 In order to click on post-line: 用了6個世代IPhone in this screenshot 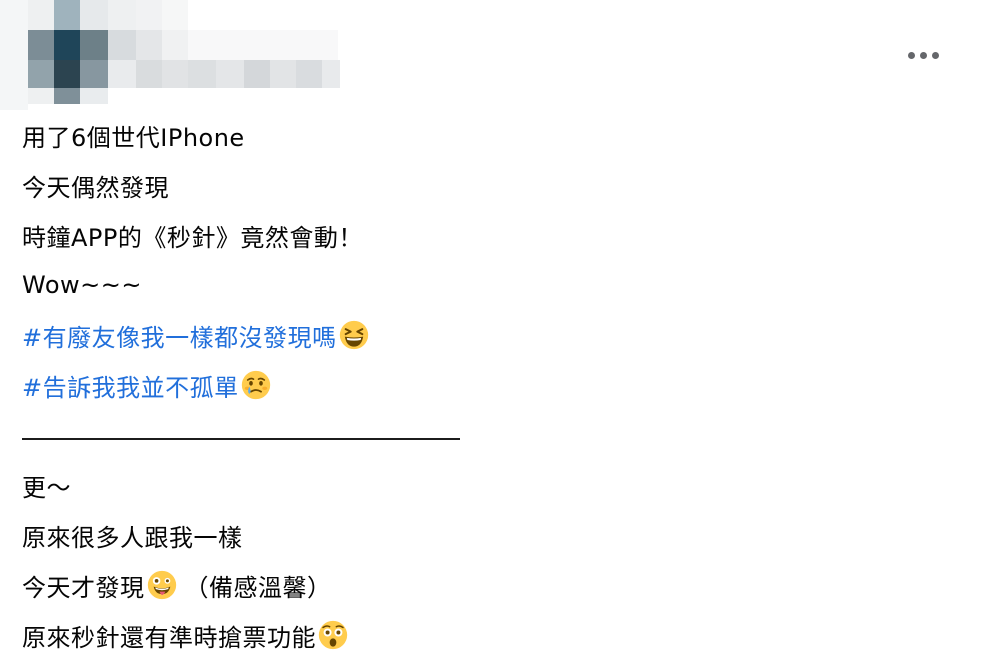, I will do `click(133, 137)`.